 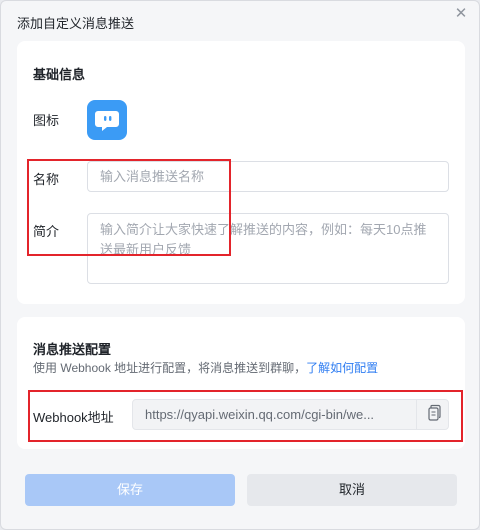 I want to click on icon-label: 图标, so click(x=46, y=120).